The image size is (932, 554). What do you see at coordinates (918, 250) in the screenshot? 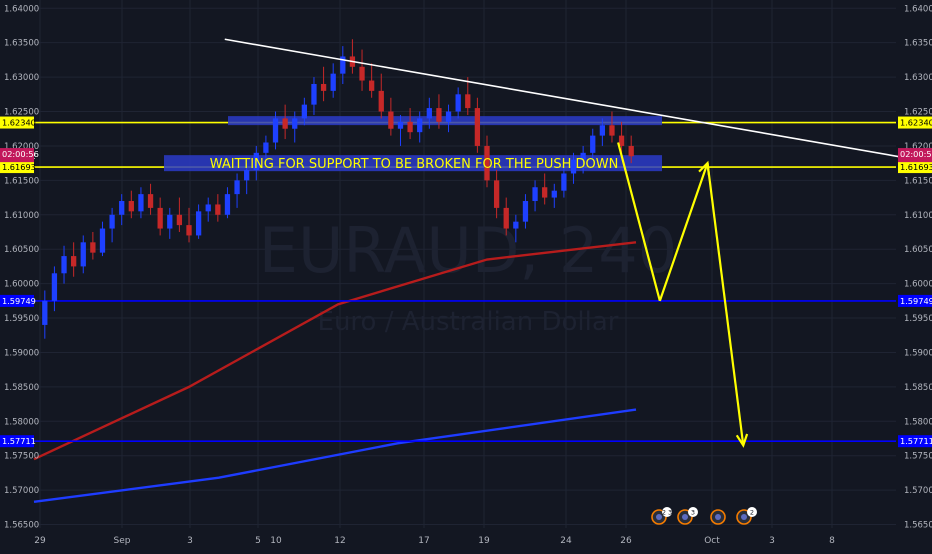
I see `y-tick-label-right: 1.60500` at bounding box center [918, 250].